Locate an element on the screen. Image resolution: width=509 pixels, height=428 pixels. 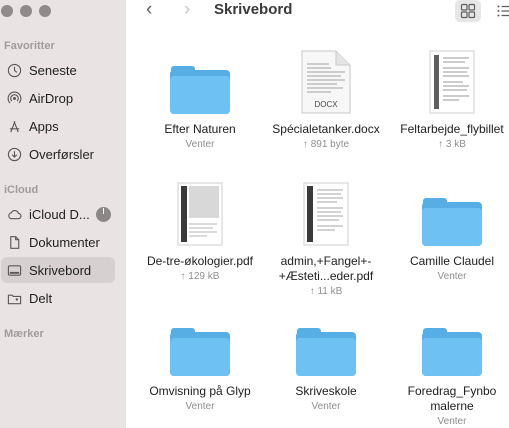
file-size: ↑ 129 kB is located at coordinates (200, 276).